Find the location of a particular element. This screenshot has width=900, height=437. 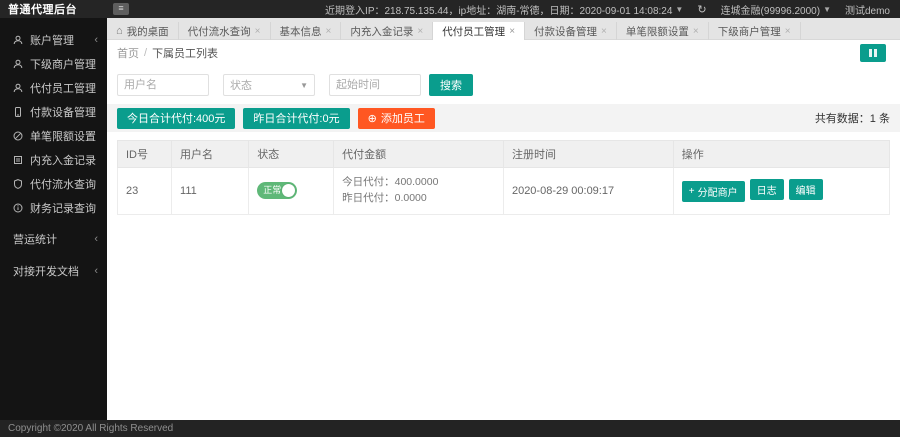

action-label: 分配商户 is located at coordinates (717, 194).